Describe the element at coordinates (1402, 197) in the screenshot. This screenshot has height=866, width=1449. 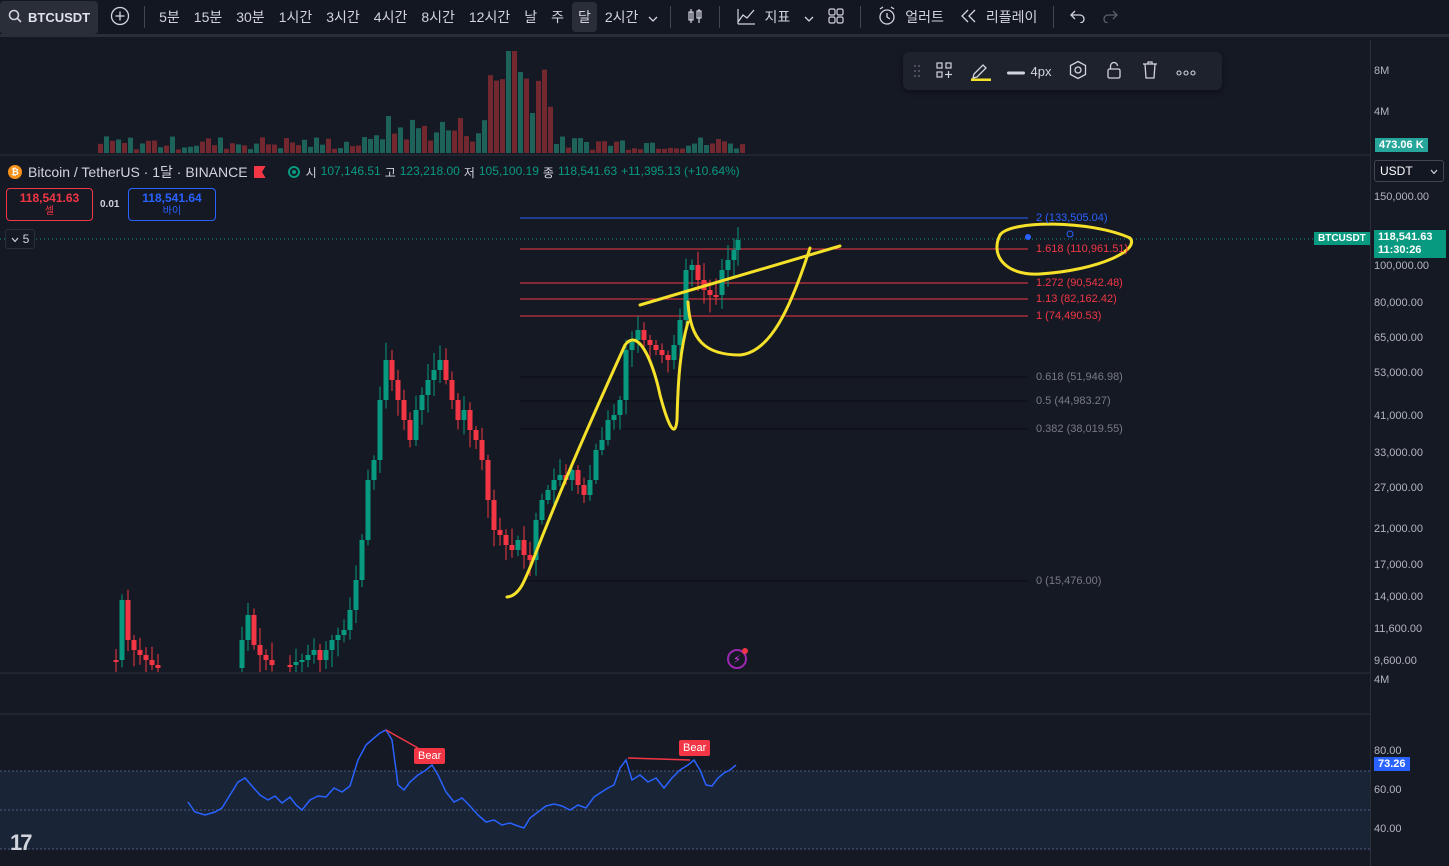
I see `axis-tick-label: 150,000.00` at that location.